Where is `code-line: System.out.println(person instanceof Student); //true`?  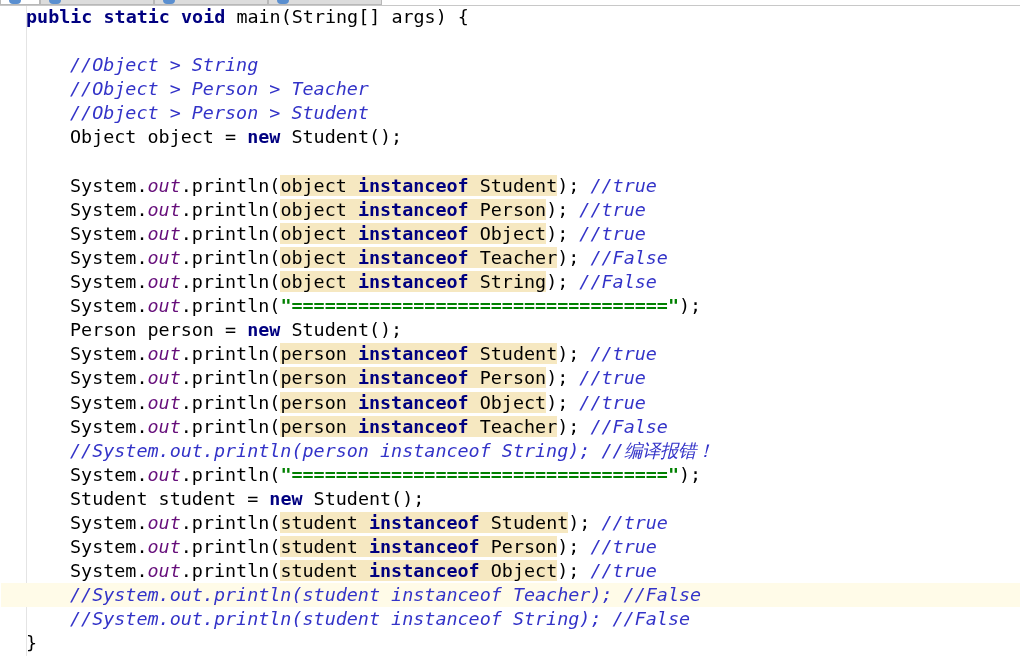
code-line: System.out.println(person instanceof Student); //true is located at coordinates (363, 354).